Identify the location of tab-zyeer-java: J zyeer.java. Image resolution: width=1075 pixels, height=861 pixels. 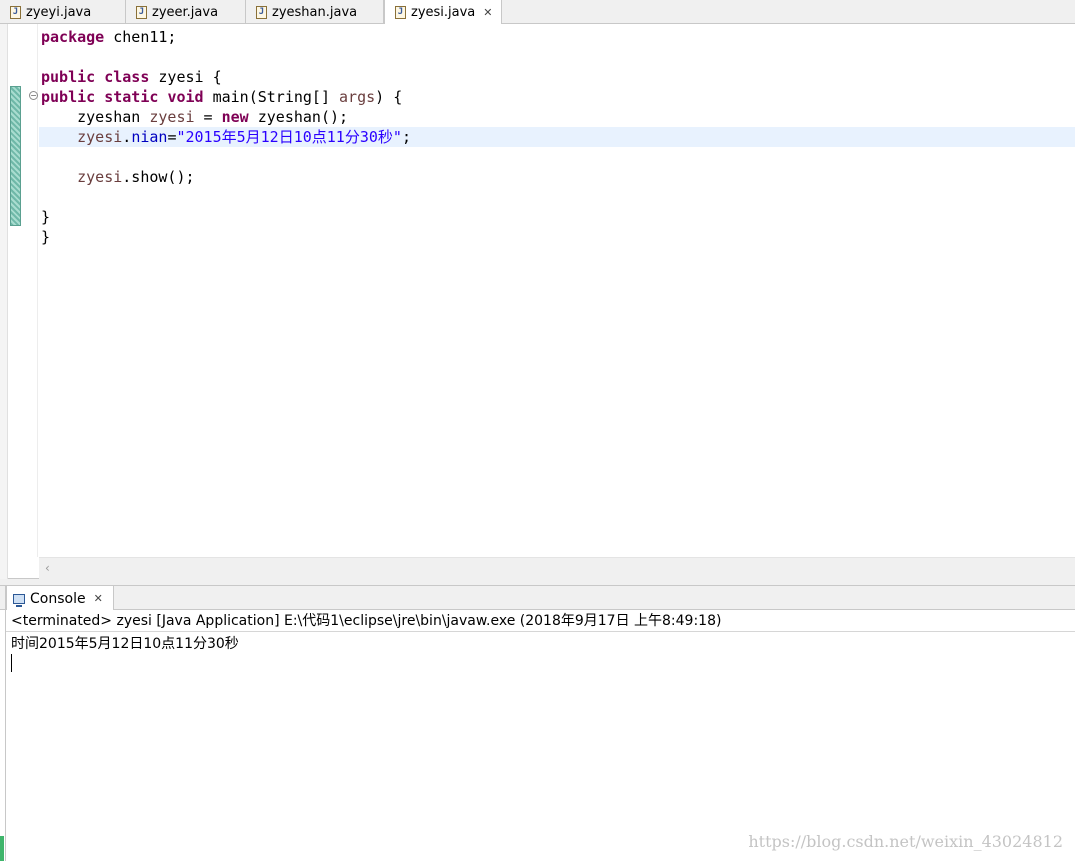
(186, 12).